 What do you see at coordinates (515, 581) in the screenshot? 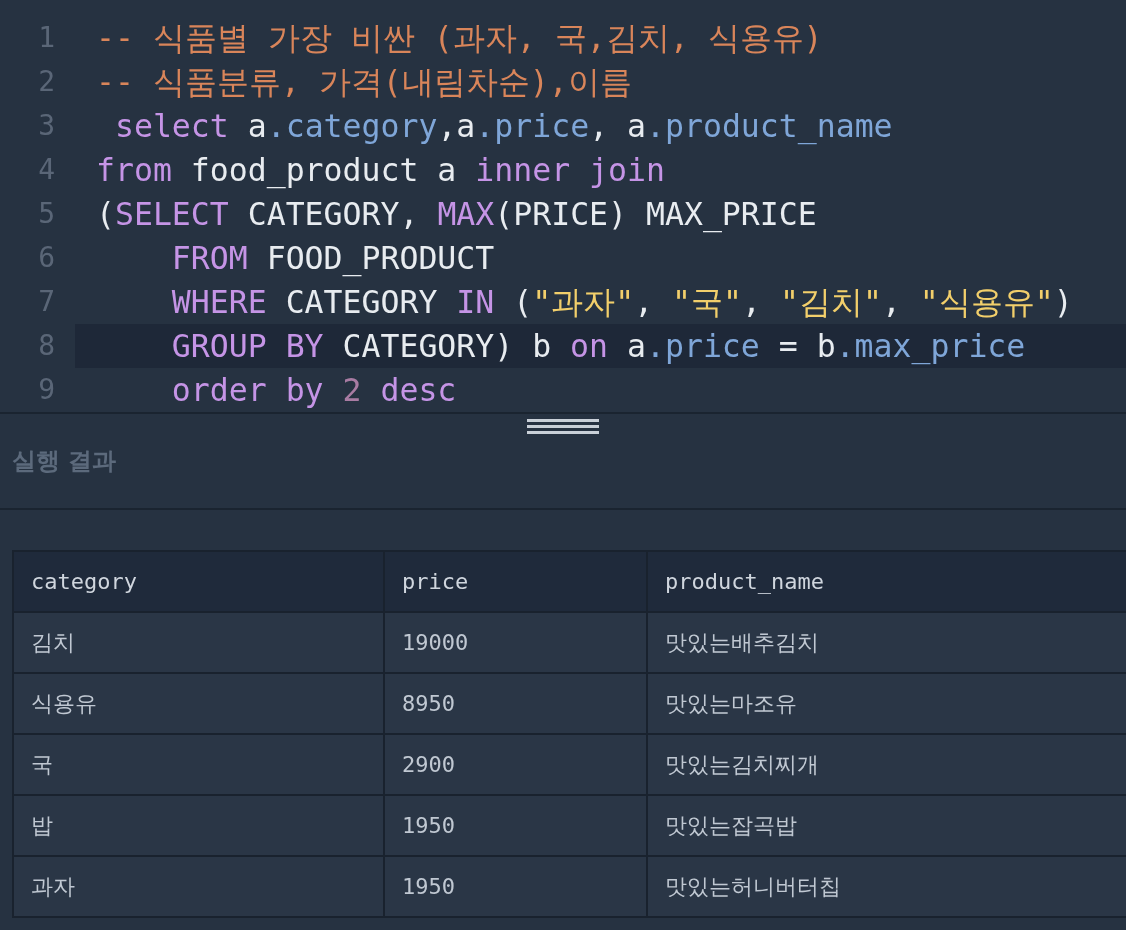
I see `column-header: price` at bounding box center [515, 581].